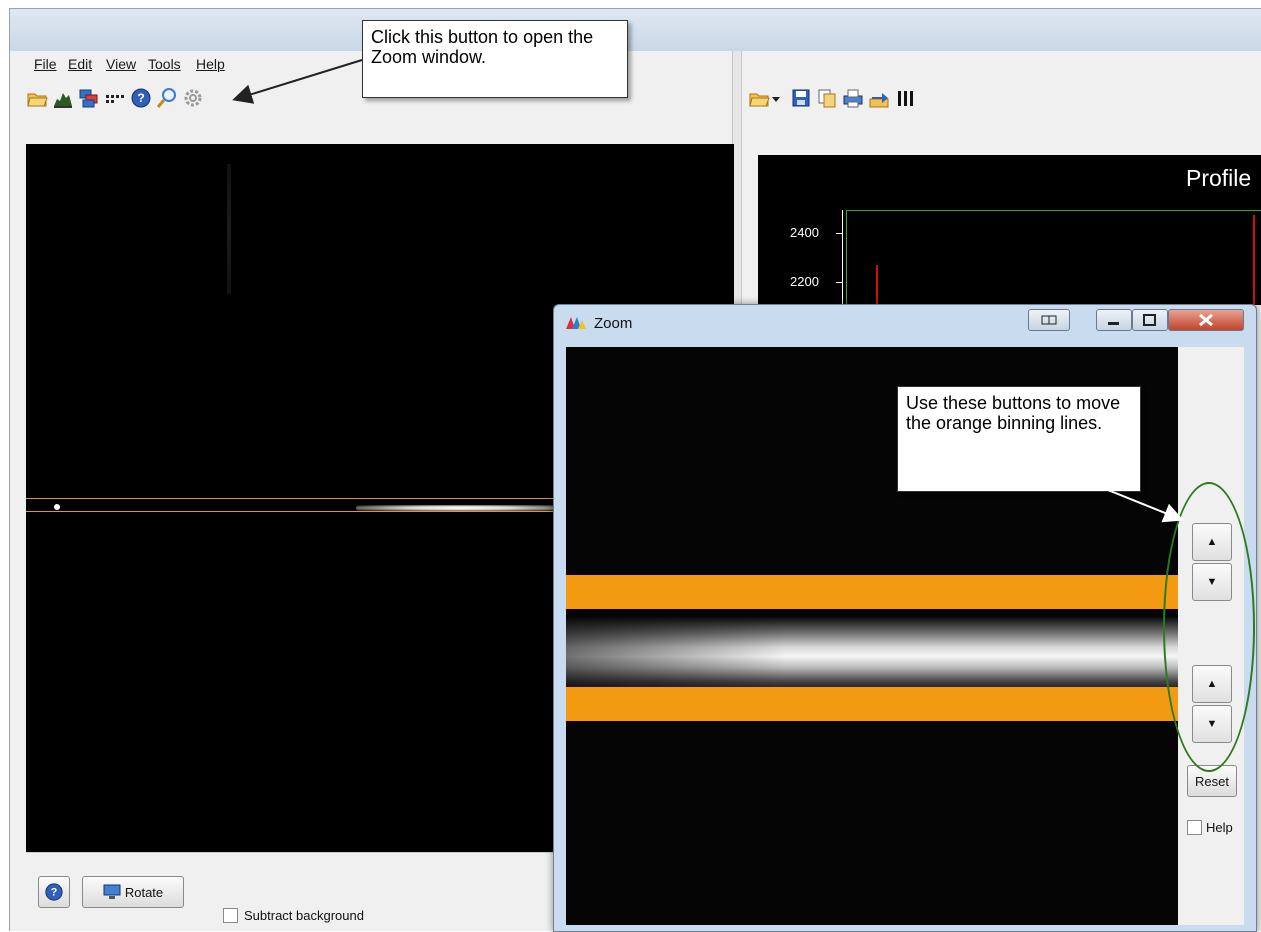 The height and width of the screenshot is (932, 1261). Describe the element at coordinates (1000, 102) in the screenshot. I see `toolbar-right` at that location.